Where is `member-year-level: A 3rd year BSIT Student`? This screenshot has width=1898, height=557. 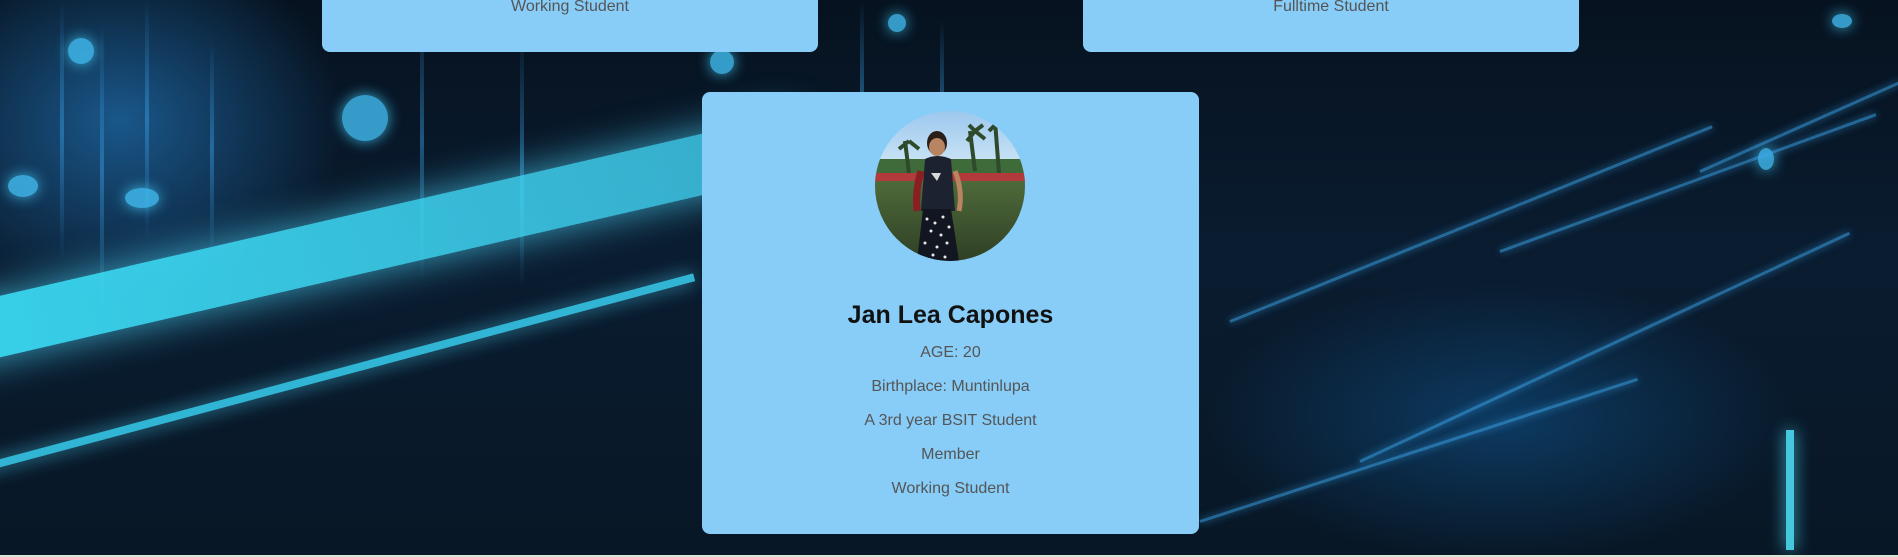
member-year-level: A 3rd year BSIT Student is located at coordinates (950, 420).